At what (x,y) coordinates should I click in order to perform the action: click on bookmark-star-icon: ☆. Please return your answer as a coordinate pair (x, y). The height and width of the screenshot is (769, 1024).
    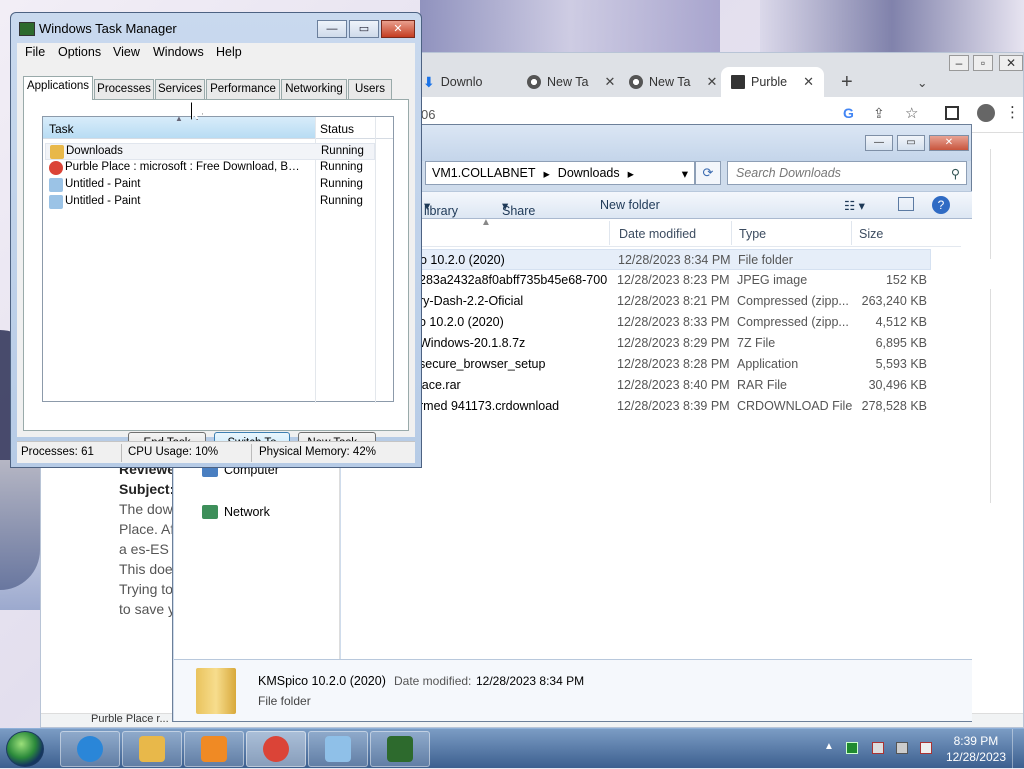
    Looking at the image, I should click on (911, 113).